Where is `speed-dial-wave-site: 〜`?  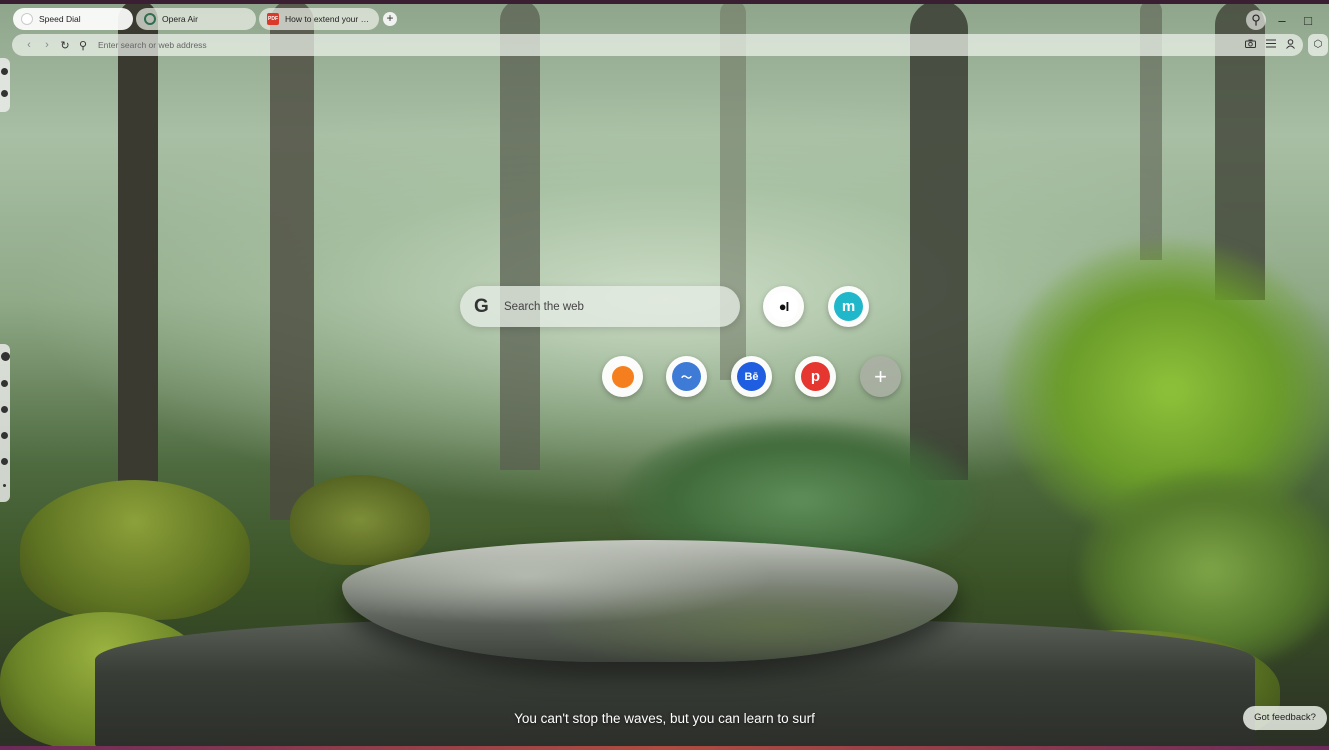
speed-dial-wave-site: 〜 is located at coordinates (686, 376).